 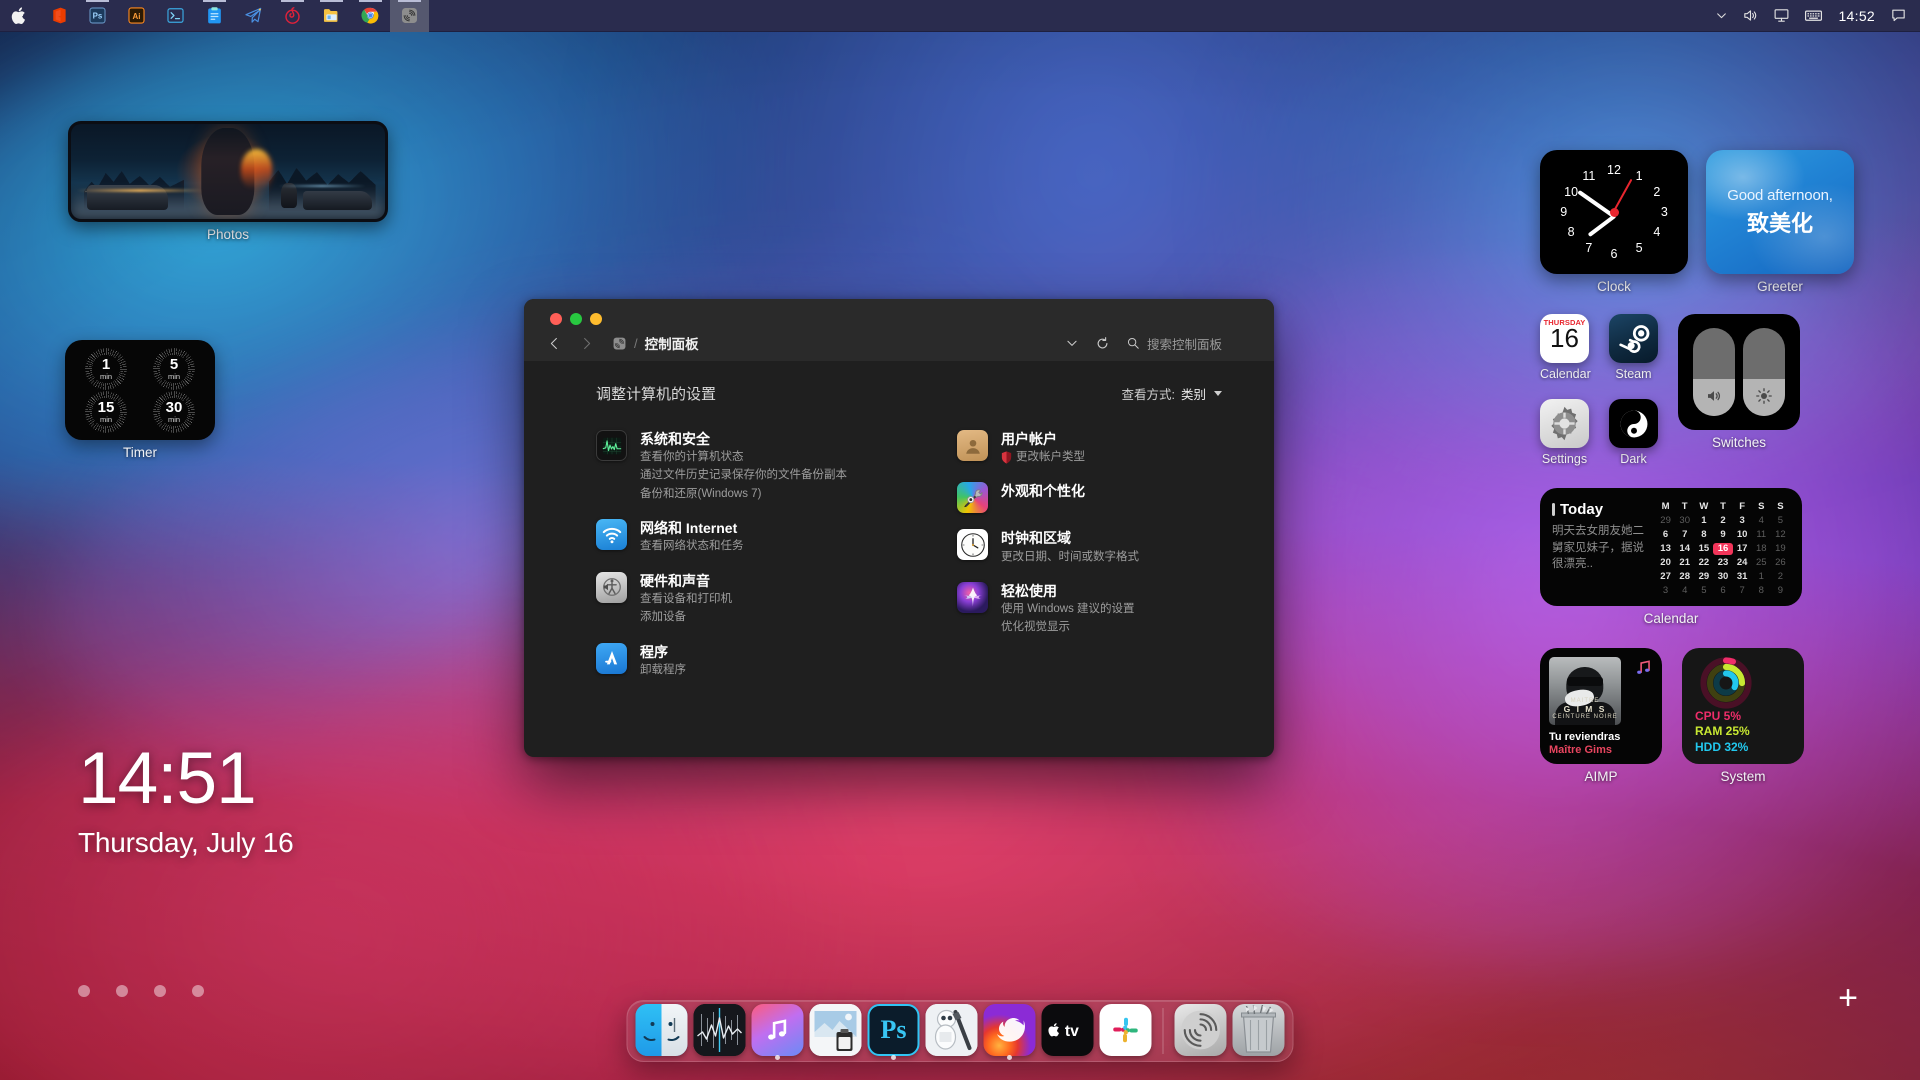 What do you see at coordinates (1764, 372) in the screenshot?
I see `brightness-switch` at bounding box center [1764, 372].